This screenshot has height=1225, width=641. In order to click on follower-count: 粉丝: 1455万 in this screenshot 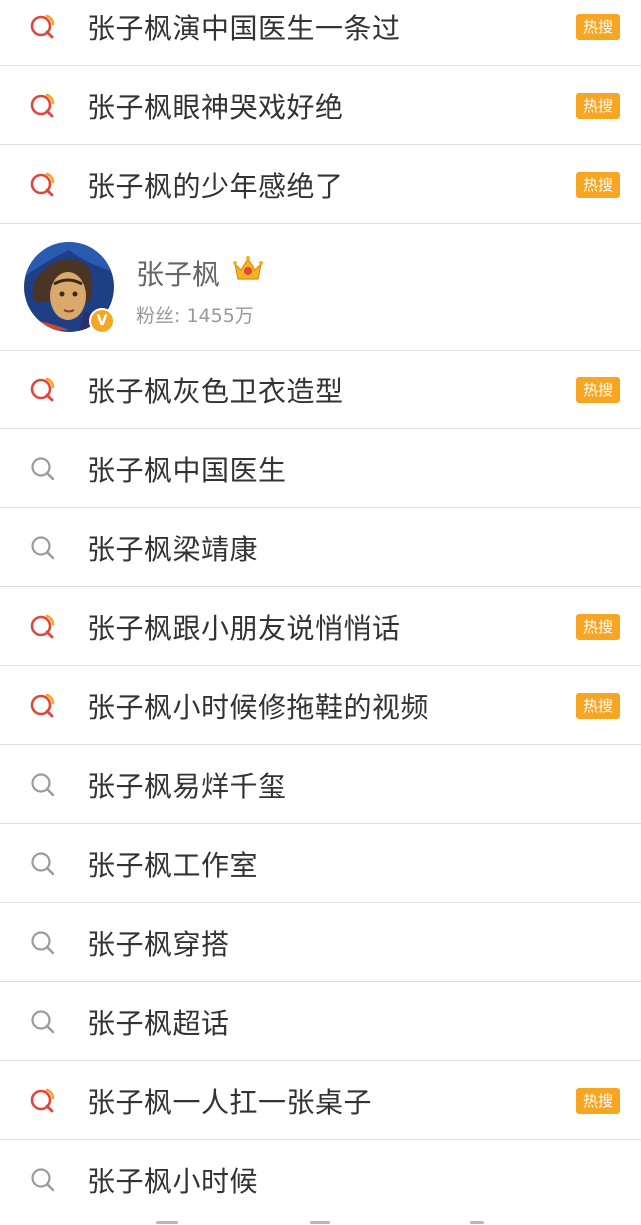, I will do `click(195, 316)`.